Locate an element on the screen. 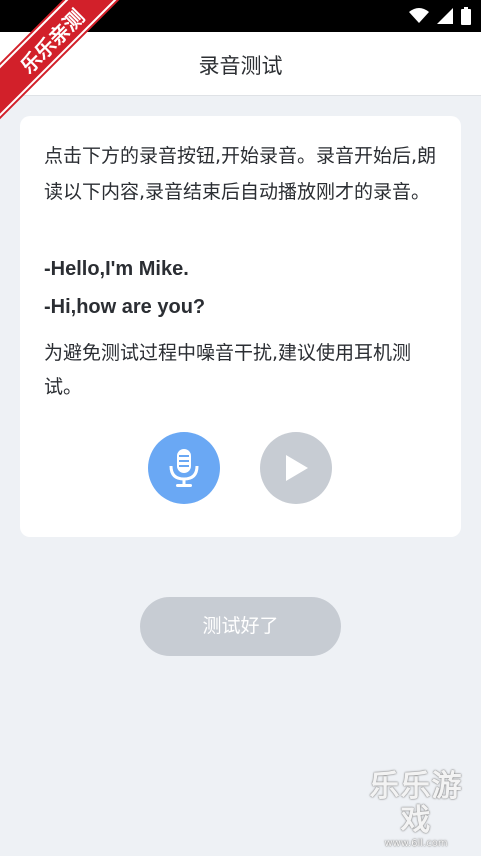 Image resolution: width=481 pixels, height=856 pixels. status-icons is located at coordinates (440, 16).